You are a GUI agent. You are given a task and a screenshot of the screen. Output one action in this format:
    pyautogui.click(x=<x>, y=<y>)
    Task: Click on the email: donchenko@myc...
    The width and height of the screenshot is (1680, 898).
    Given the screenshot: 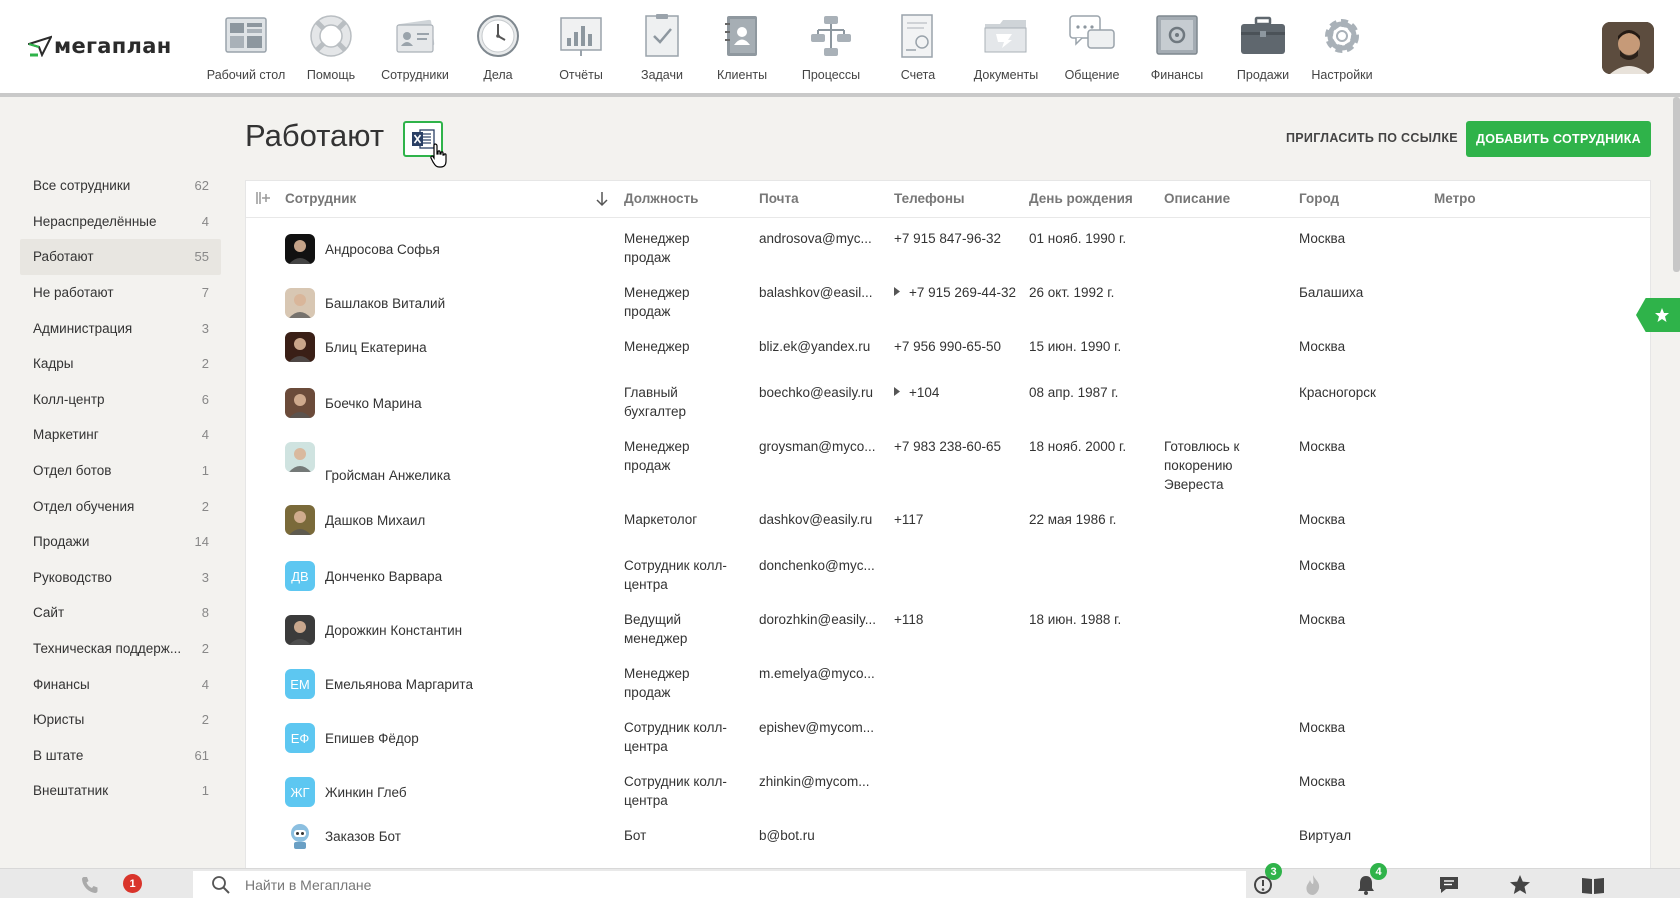 What is the action you would take?
    pyautogui.click(x=817, y=565)
    